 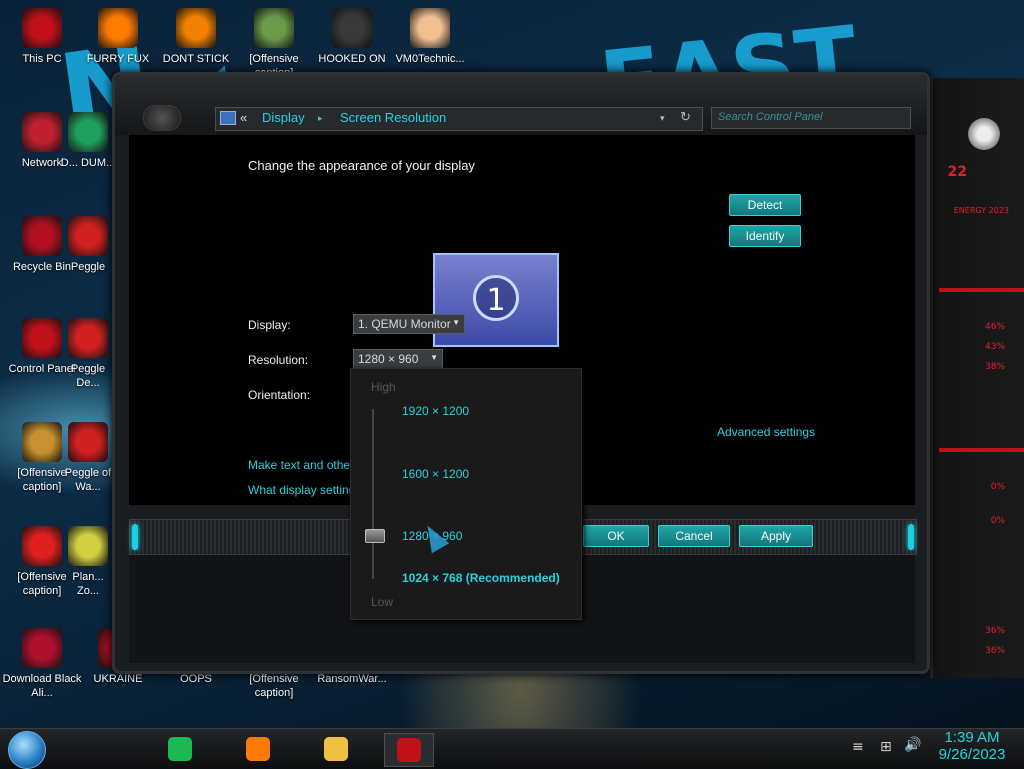 What do you see at coordinates (957, 172) in the screenshot?
I see `panel-code: 22` at bounding box center [957, 172].